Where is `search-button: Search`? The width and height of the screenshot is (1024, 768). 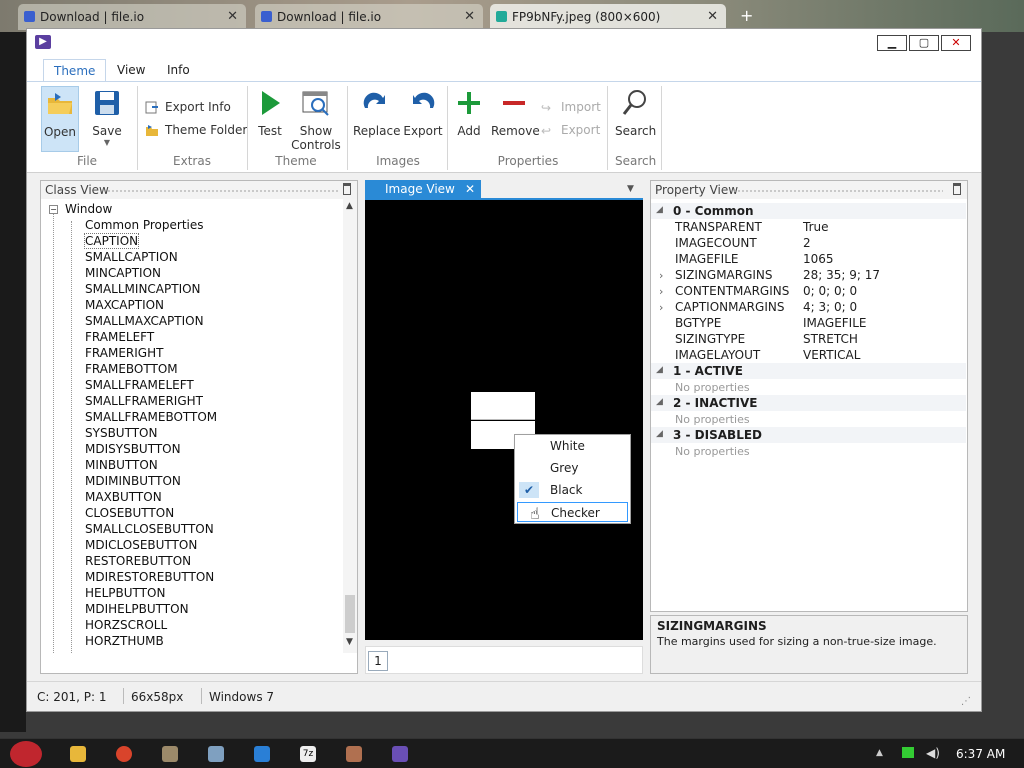
search-button: Search is located at coordinates (635, 112).